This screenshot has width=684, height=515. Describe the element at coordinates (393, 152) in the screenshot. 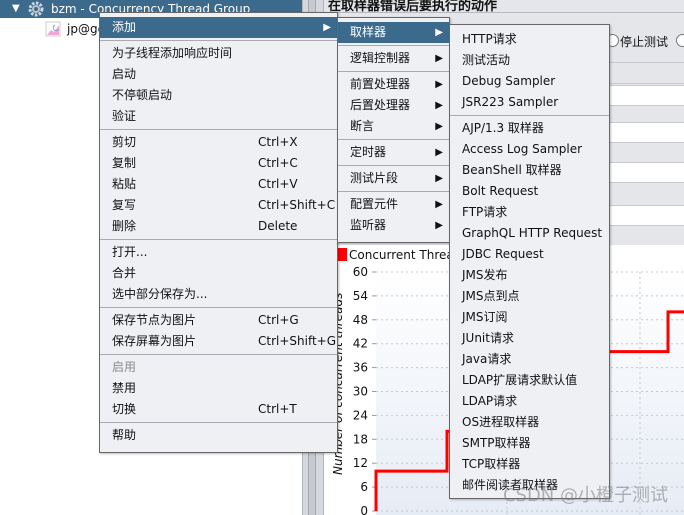

I see `menu-item-8: 定时器 ▶` at that location.